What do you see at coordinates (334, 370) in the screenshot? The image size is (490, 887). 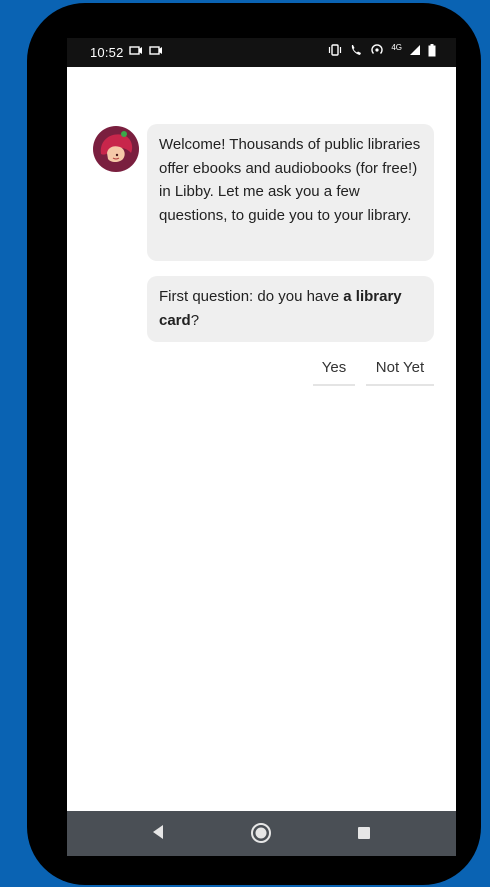 I see `yes-button: Yes` at bounding box center [334, 370].